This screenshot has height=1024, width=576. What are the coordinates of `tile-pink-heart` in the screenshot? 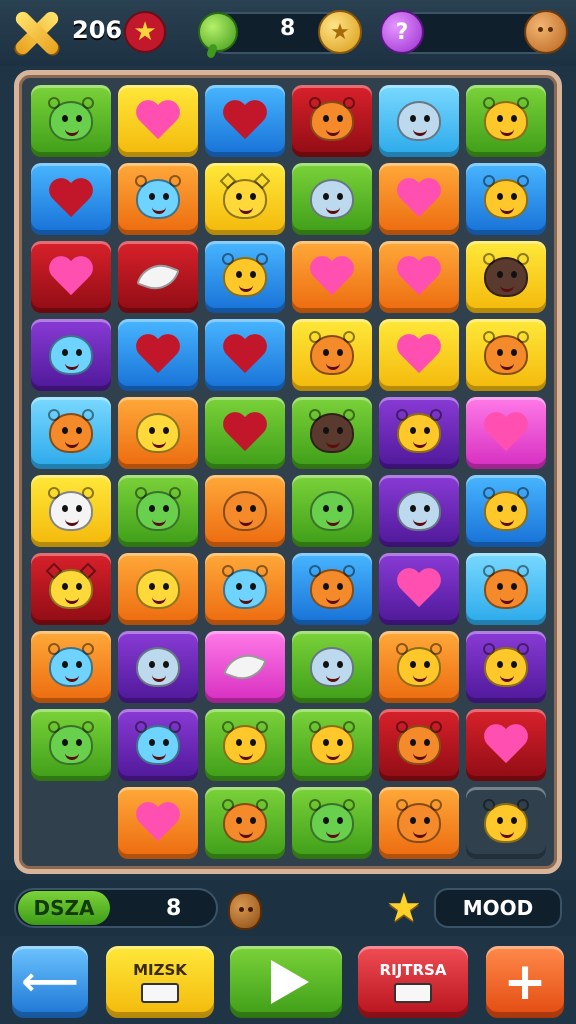 It's located at (506, 433).